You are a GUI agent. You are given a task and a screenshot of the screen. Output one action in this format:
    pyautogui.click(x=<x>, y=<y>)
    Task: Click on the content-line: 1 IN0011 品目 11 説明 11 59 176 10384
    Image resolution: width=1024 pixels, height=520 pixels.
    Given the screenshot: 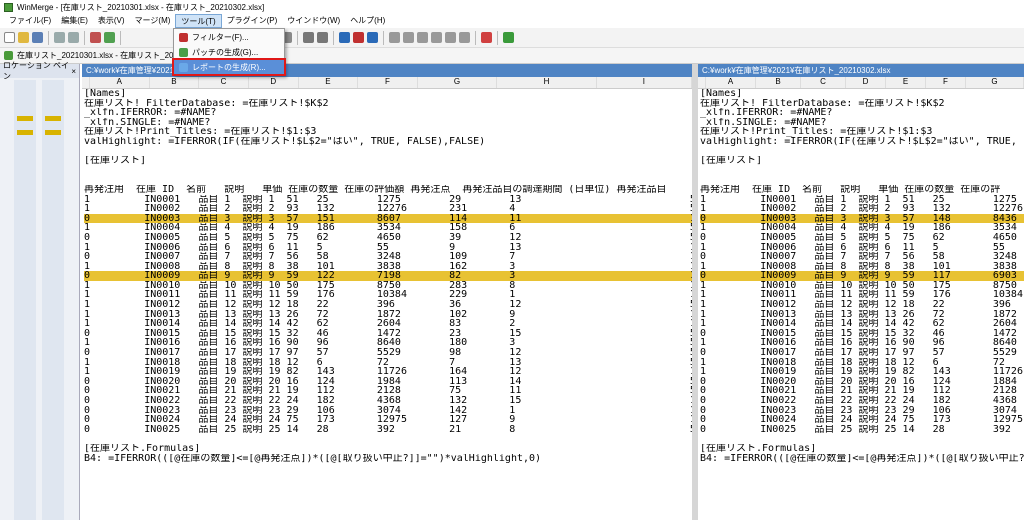 What is the action you would take?
    pyautogui.click(x=862, y=295)
    